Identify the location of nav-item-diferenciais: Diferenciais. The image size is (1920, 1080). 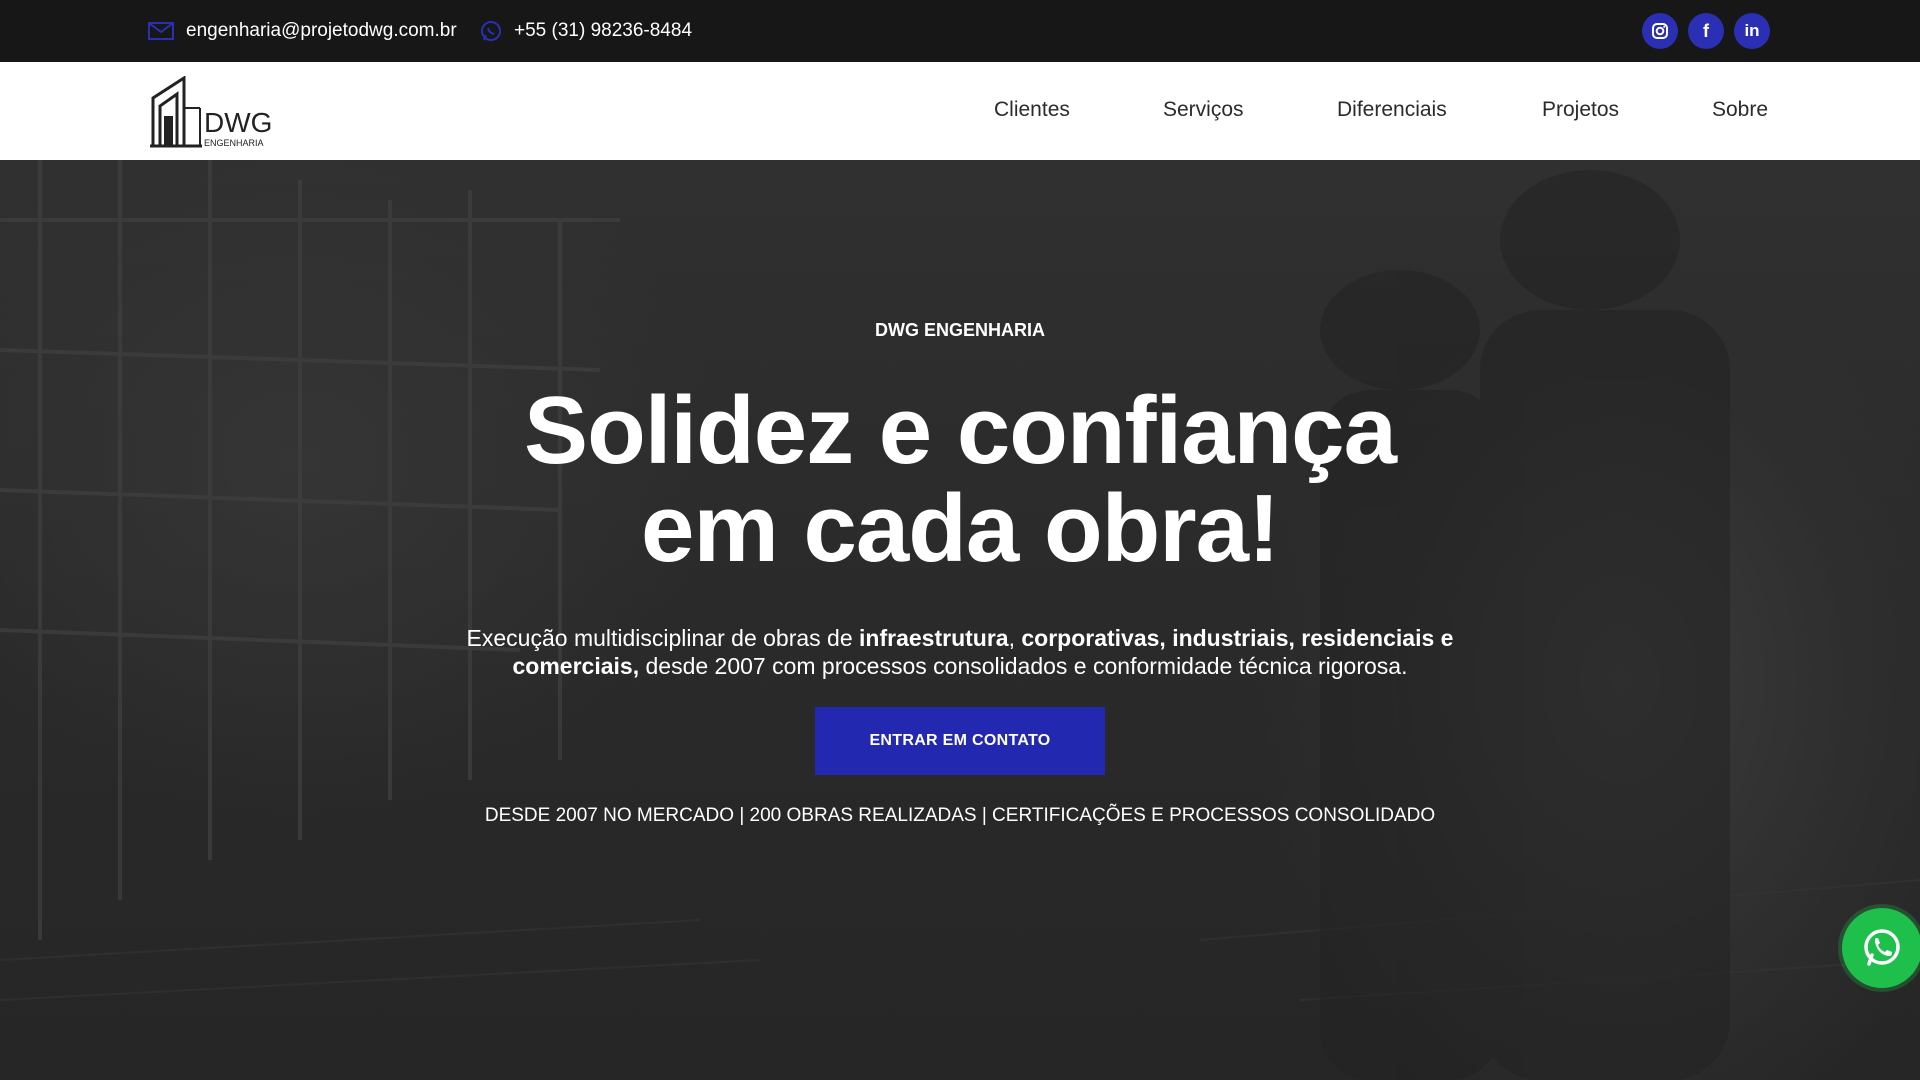
(1392, 110).